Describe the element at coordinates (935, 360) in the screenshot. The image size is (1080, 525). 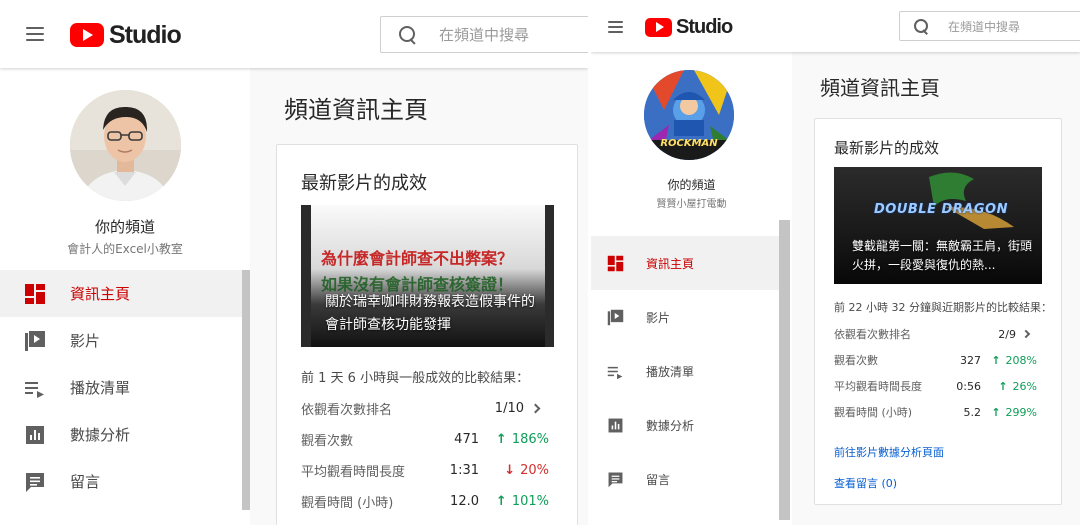
I see `stat-row-views: 觀看次數 327 ↑ 208%` at that location.